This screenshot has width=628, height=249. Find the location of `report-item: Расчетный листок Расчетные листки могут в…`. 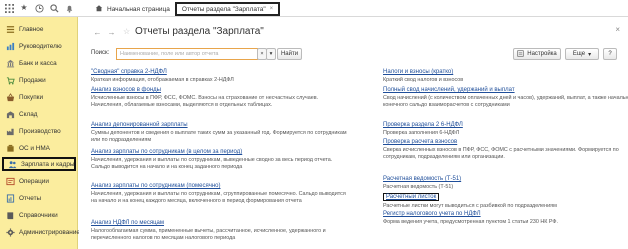

report-item: Расчетный листок Расчетные листки могут в… is located at coordinates (505, 201).